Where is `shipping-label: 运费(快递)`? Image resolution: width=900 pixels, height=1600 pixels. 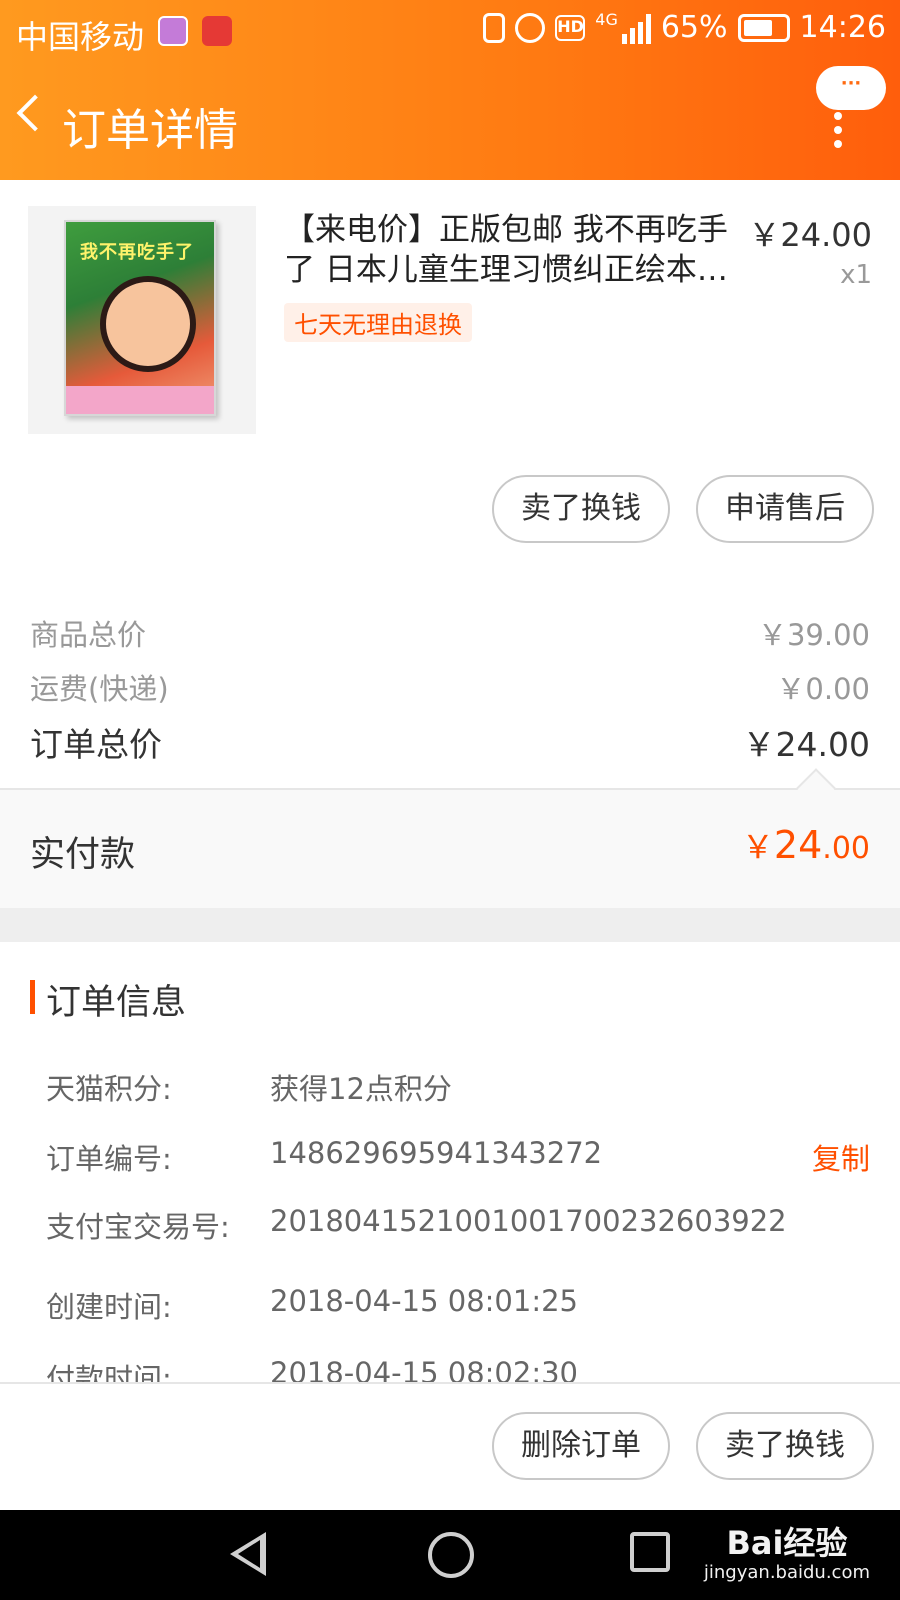 shipping-label: 运费(快递) is located at coordinates (99, 689).